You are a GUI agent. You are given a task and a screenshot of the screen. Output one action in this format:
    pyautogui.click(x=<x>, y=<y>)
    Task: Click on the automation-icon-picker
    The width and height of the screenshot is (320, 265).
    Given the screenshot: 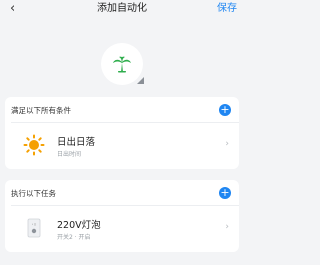 What is the action you would take?
    pyautogui.click(x=122, y=64)
    